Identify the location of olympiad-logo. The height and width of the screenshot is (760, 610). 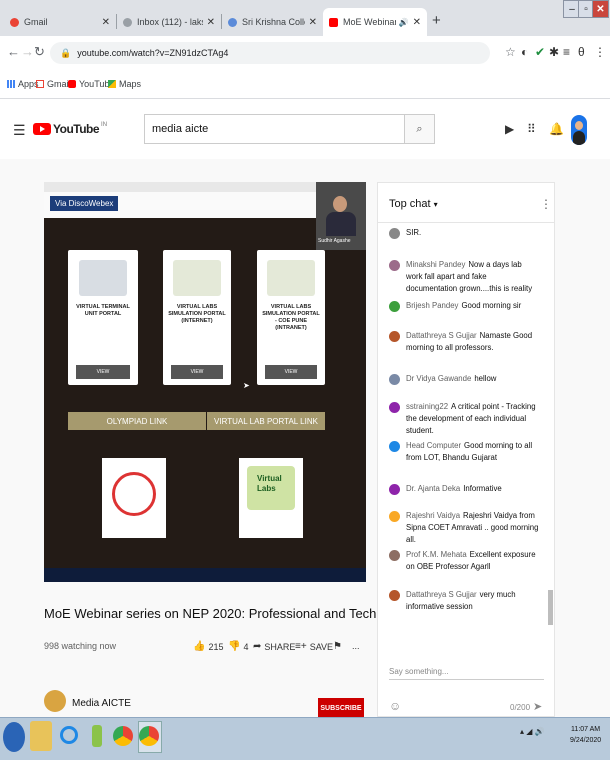
(134, 498).